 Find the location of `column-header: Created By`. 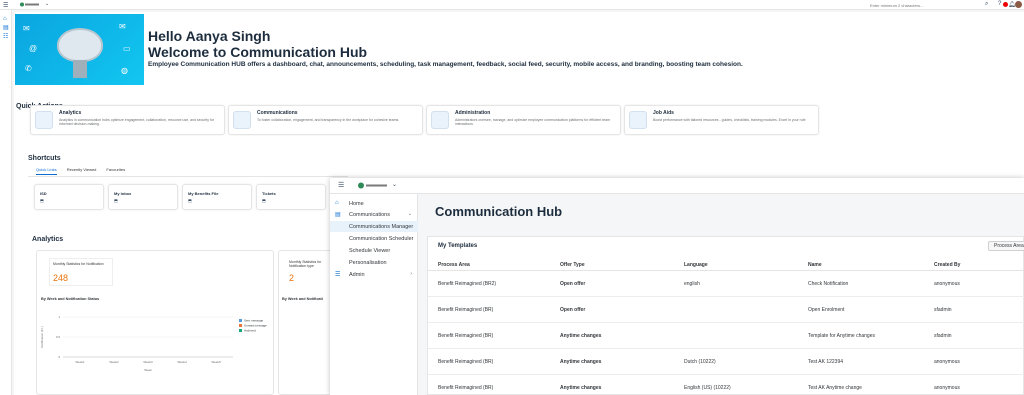

column-header: Created By is located at coordinates (947, 265).